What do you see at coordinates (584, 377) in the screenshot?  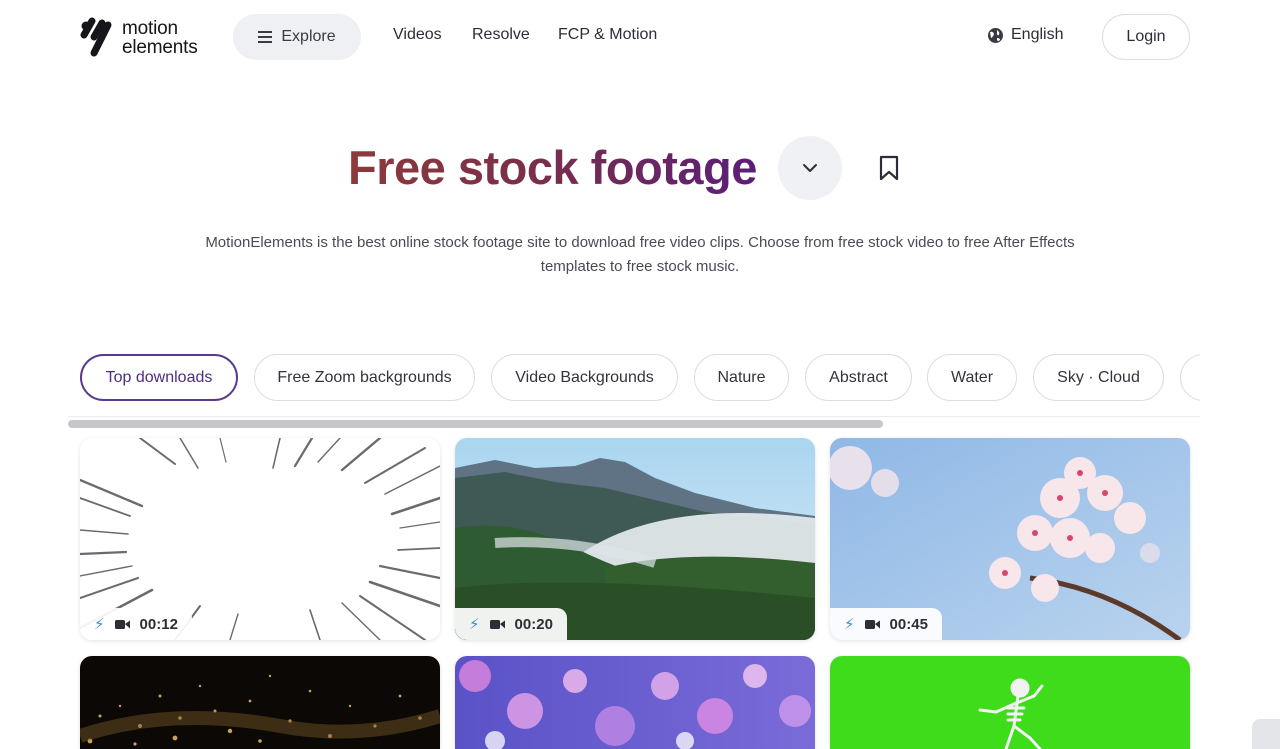 I see `chip-video-backgrounds: Video Backgrounds` at bounding box center [584, 377].